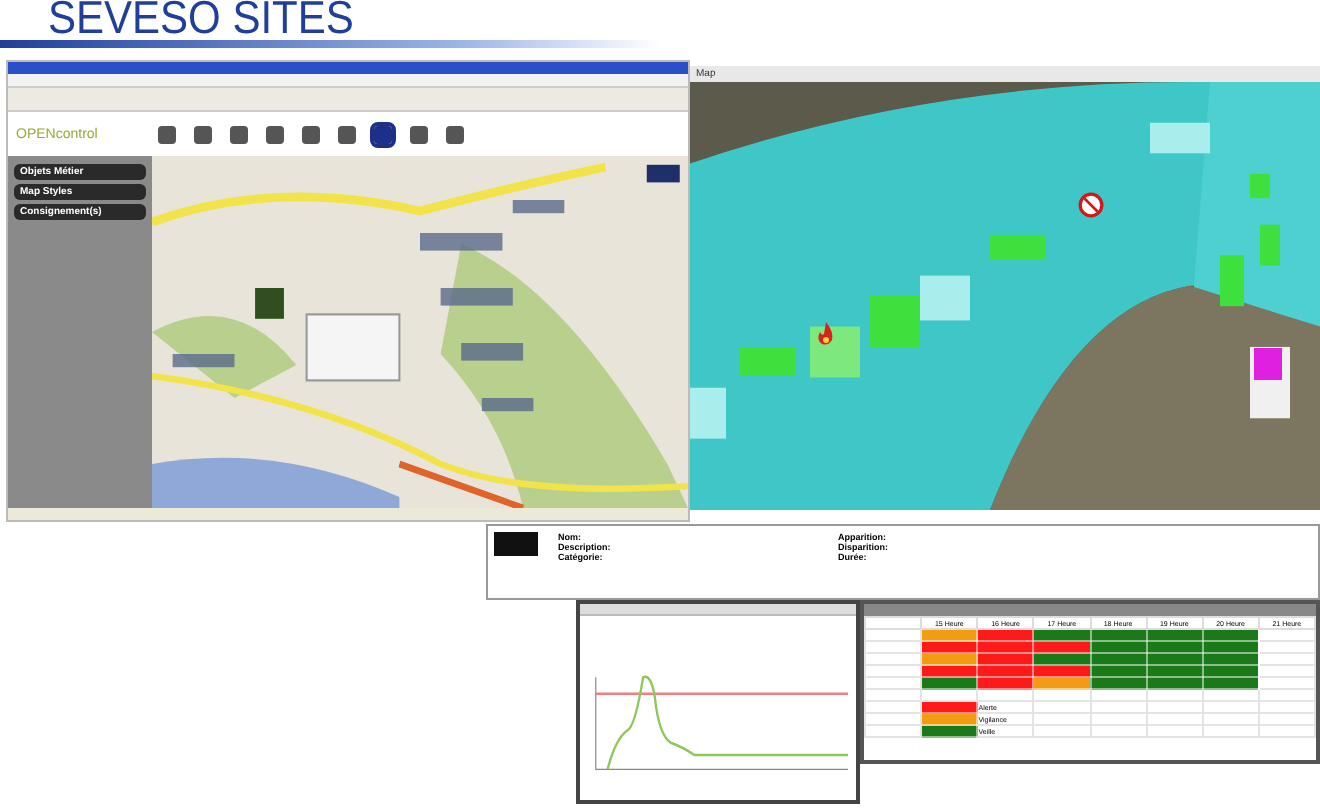 This screenshot has width=1320, height=810. Describe the element at coordinates (1268, 364) in the screenshot. I see `marker-icon` at that location.